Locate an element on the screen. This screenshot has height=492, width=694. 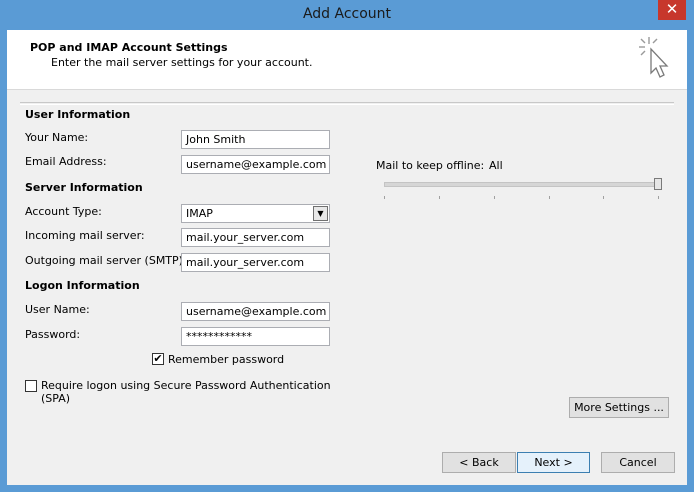
outgoing-server-label: Outgoing mail server (SMTP): is located at coordinates (106, 260).